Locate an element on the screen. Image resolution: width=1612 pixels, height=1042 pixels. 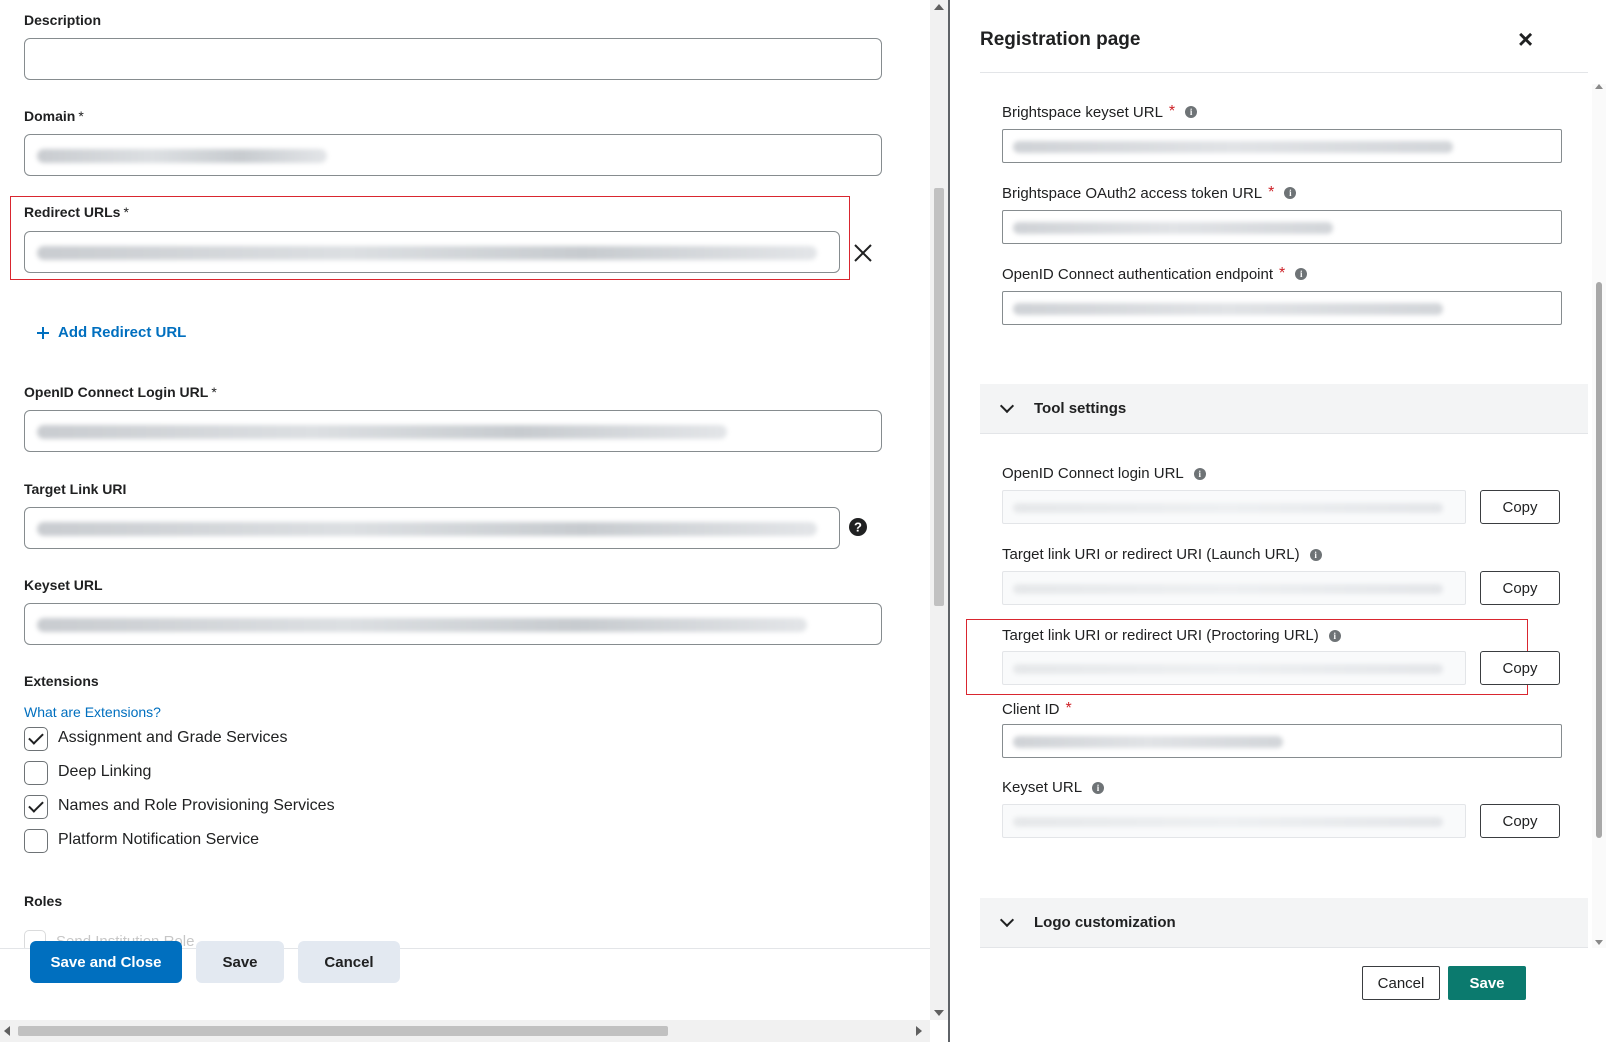
dialog-title: Registration page is located at coordinates (1060, 39).